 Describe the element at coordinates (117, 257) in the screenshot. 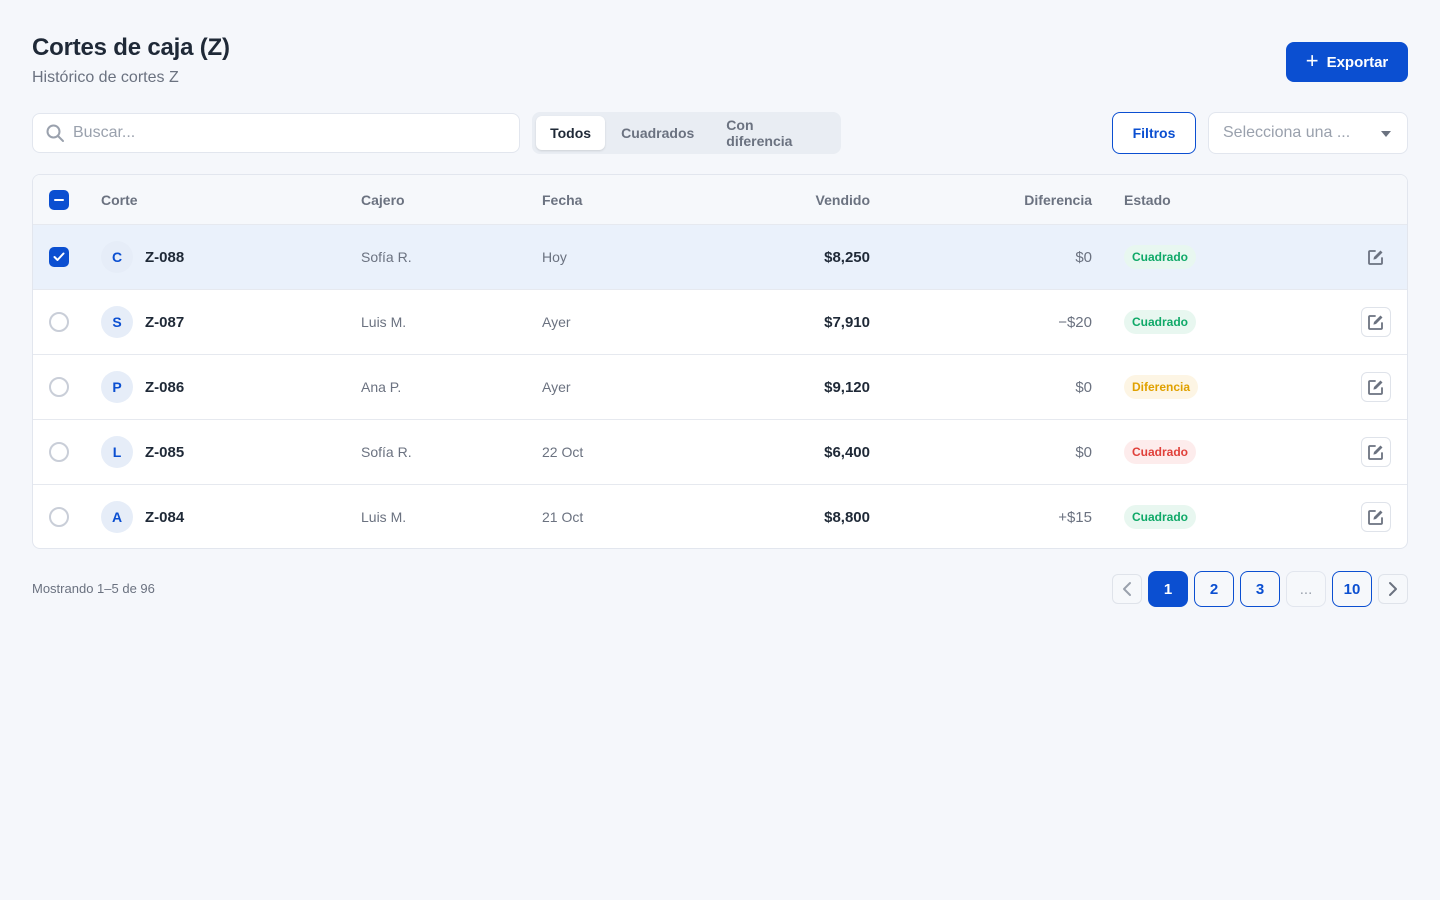

I see `avatar: C` at that location.